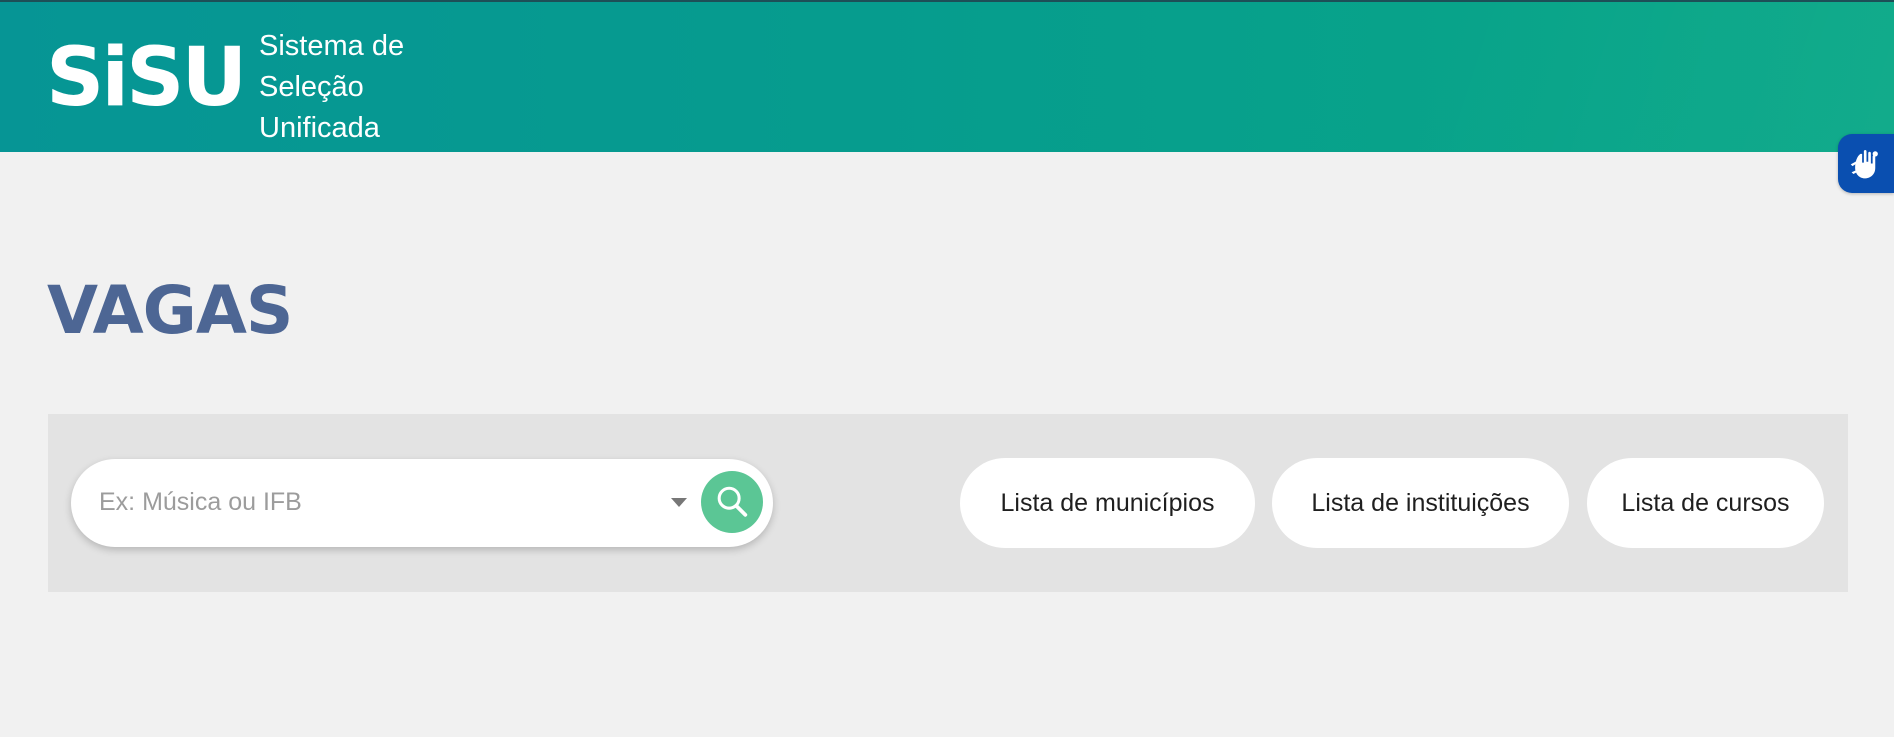 The height and width of the screenshot is (737, 1894). I want to click on system-name-line-2: Seleção, so click(311, 87).